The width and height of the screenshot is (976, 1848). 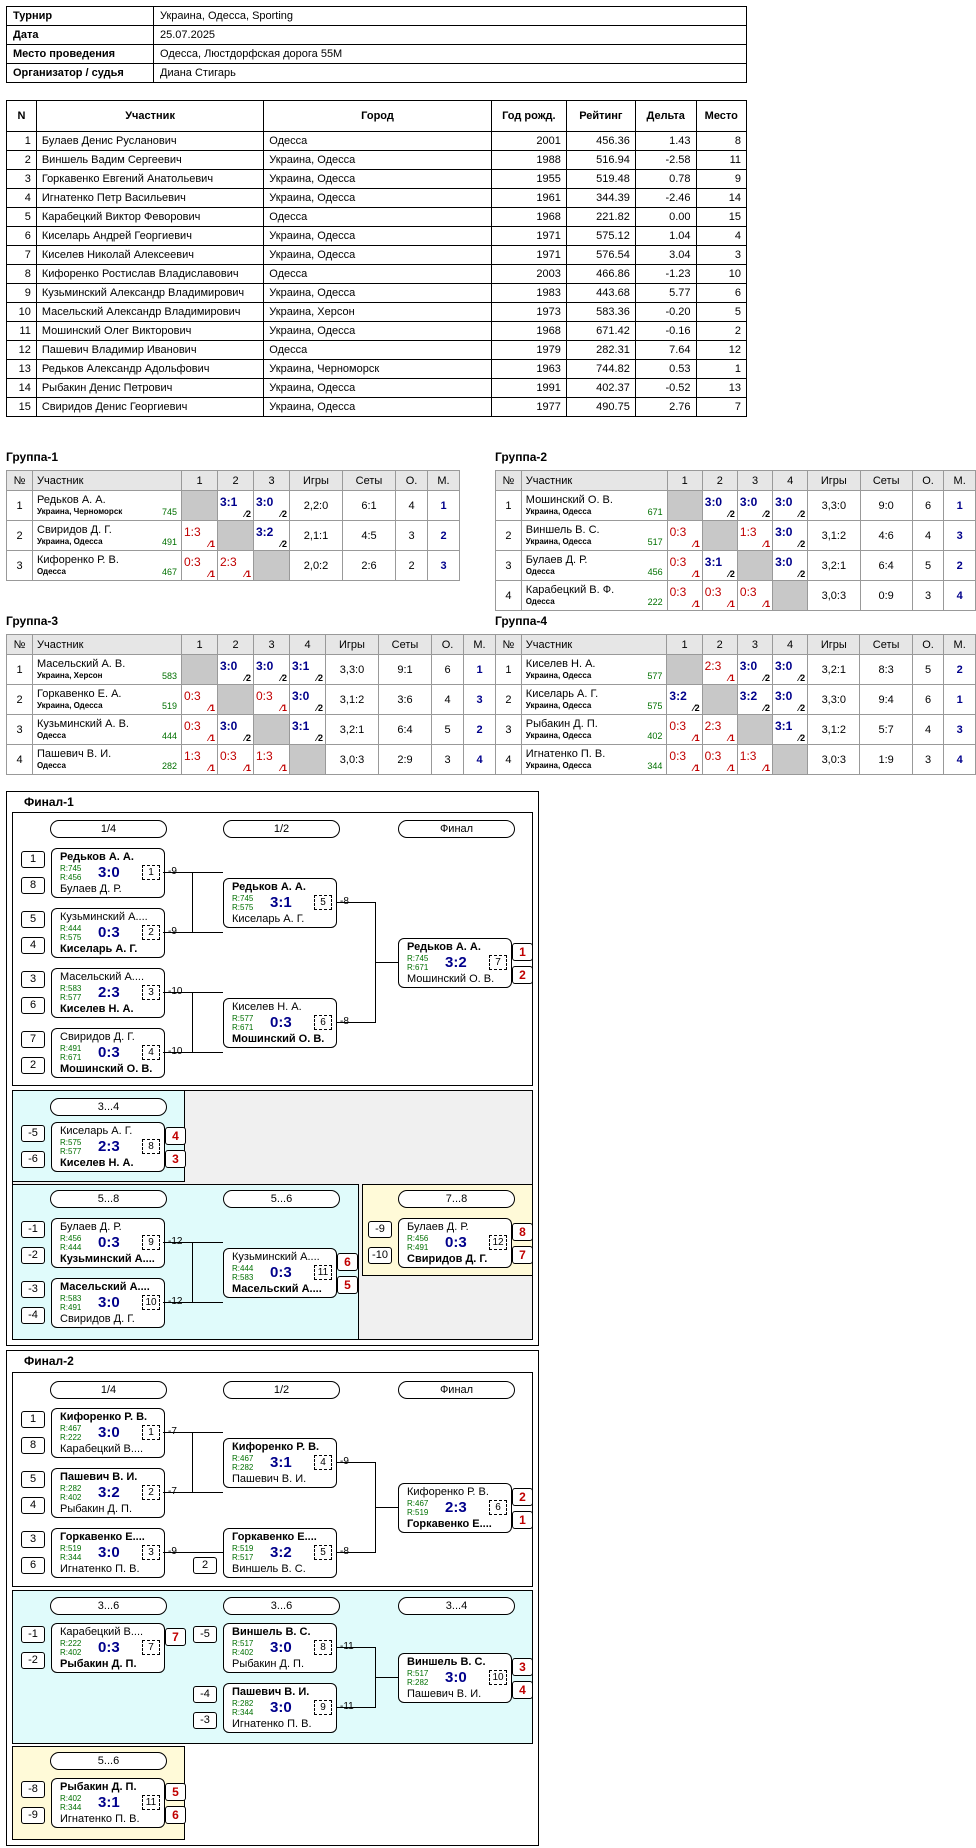 What do you see at coordinates (594, 644) in the screenshot?
I see `group-col-name: Участник` at bounding box center [594, 644].